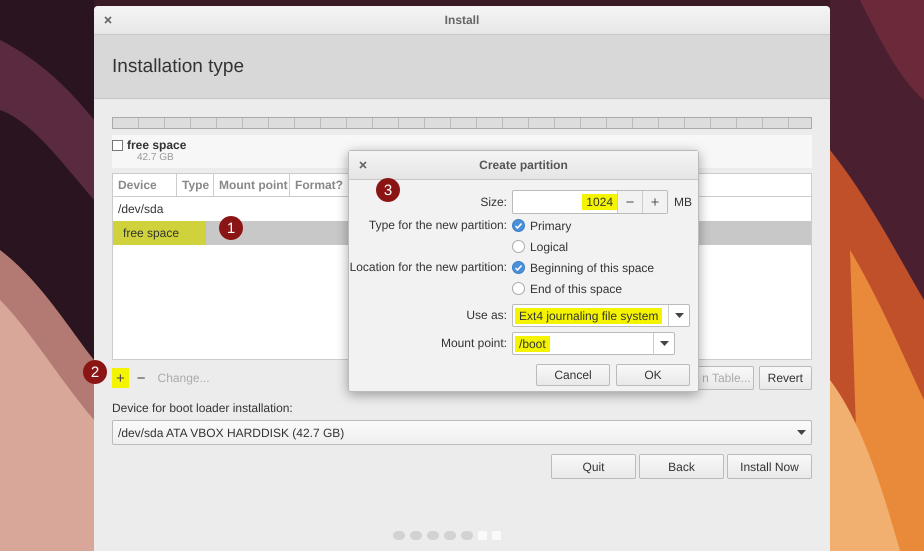 Image resolution: width=924 pixels, height=551 pixels. Describe the element at coordinates (683, 202) in the screenshot. I see `unit-label: MB` at that location.